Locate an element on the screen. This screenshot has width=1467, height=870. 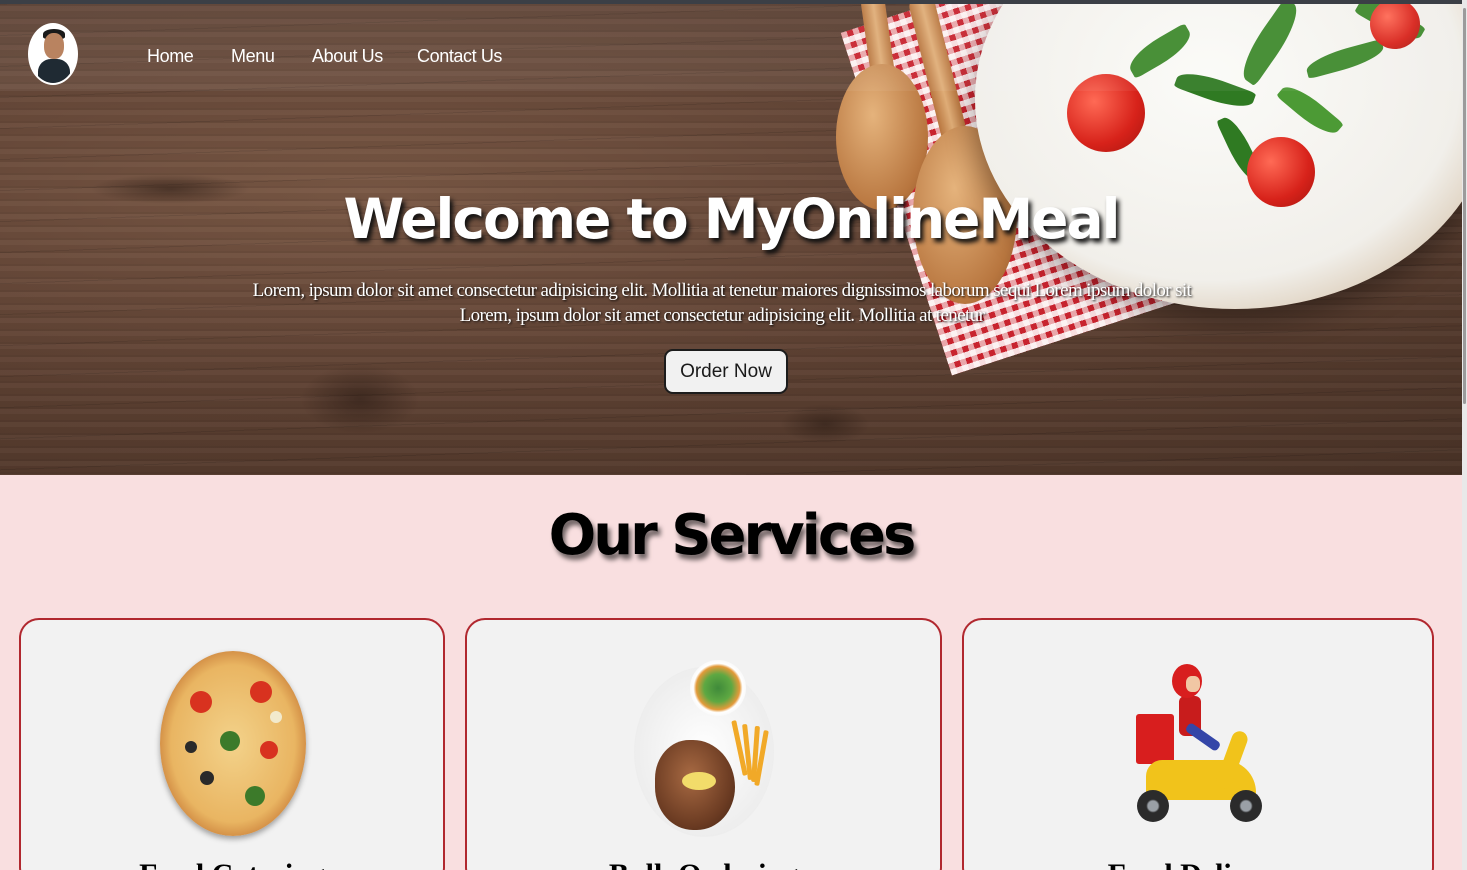
service-card-title: Bulk Ordering is located at coordinates (703, 864).